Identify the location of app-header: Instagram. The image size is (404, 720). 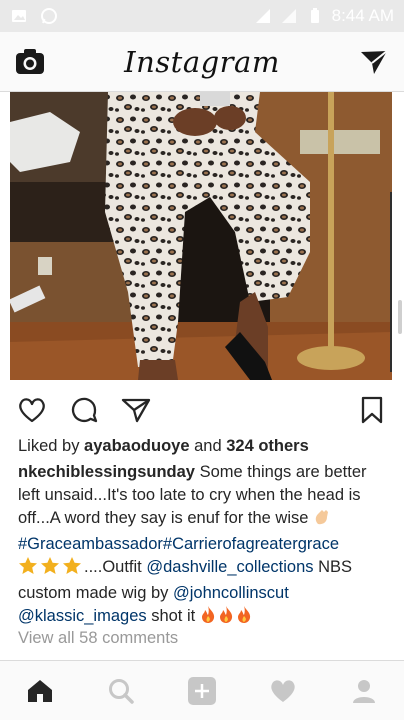
(202, 62).